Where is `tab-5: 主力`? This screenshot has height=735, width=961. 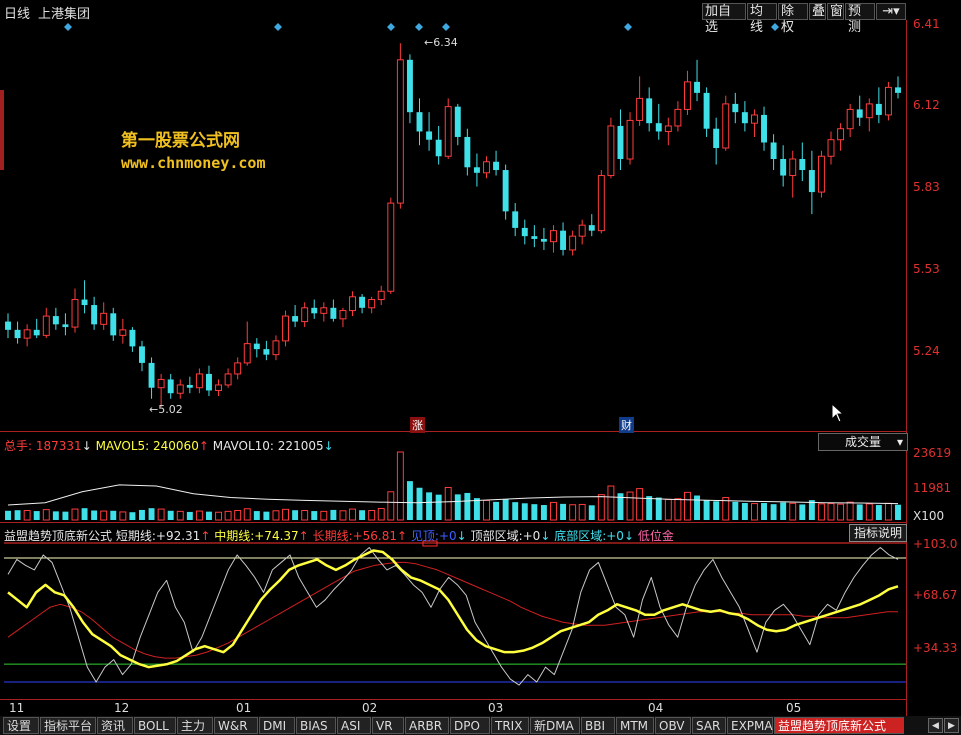 tab-5: 主力 is located at coordinates (195, 725).